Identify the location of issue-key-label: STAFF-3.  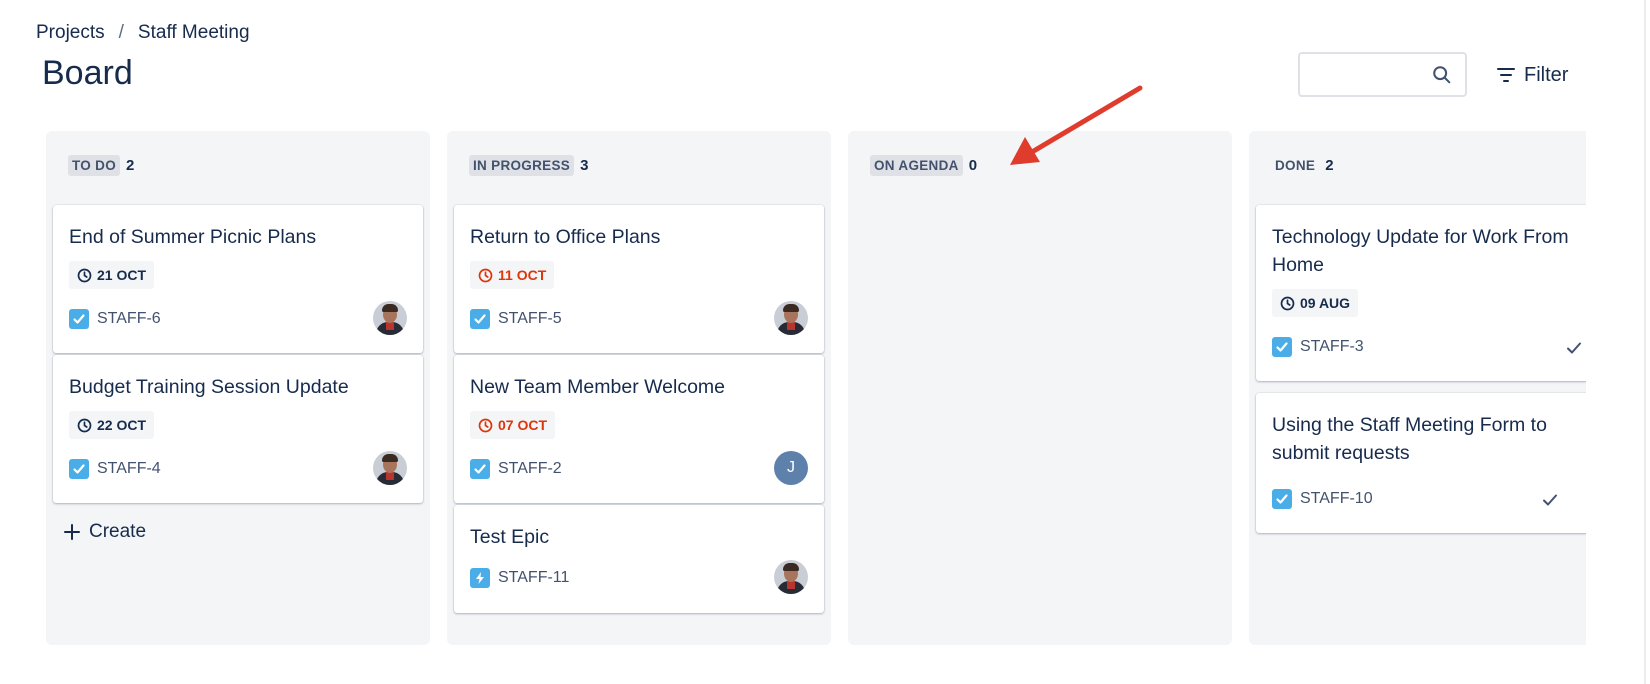
(1332, 346).